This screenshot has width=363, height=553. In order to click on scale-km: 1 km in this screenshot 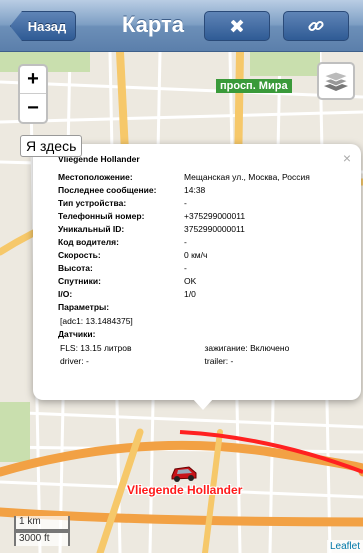, I will do `click(42, 523)`.